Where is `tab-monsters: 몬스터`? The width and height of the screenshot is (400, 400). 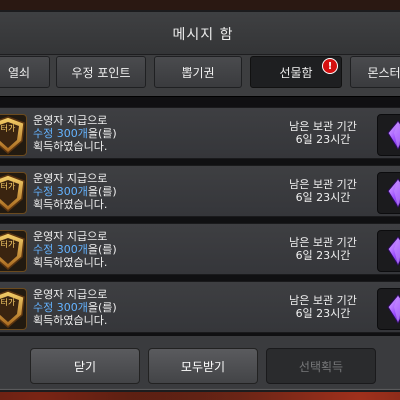 tab-monsters: 몬스터 is located at coordinates (375, 72).